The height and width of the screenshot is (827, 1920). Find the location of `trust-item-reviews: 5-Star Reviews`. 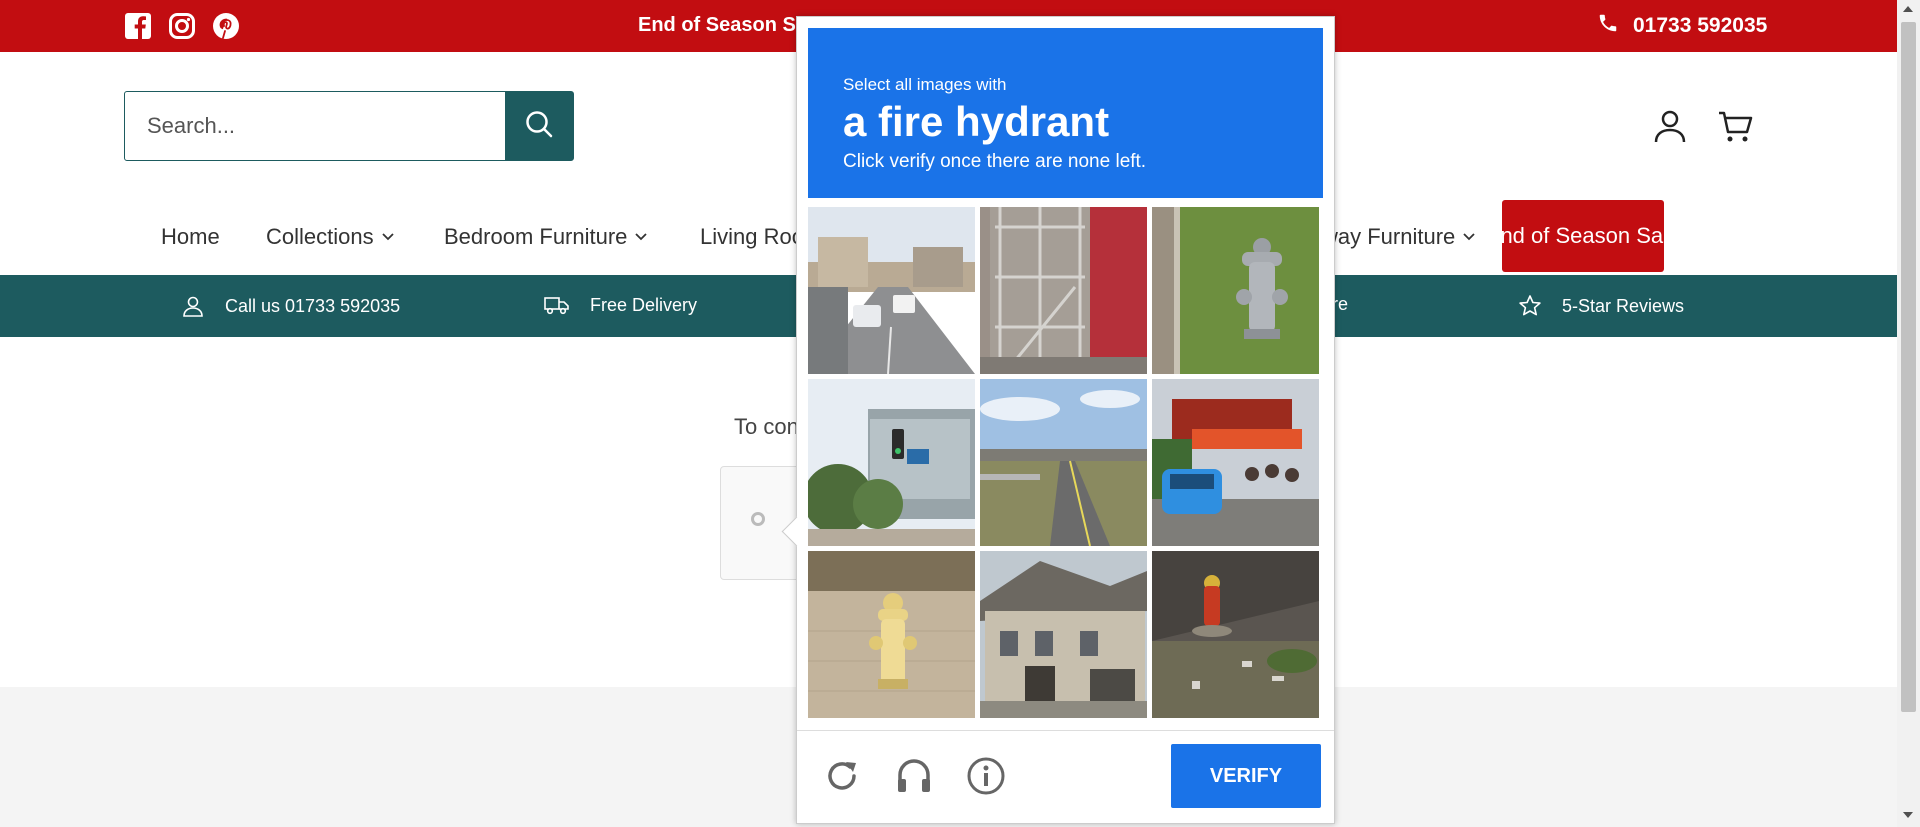

trust-item-reviews: 5-Star Reviews is located at coordinates (1601, 306).